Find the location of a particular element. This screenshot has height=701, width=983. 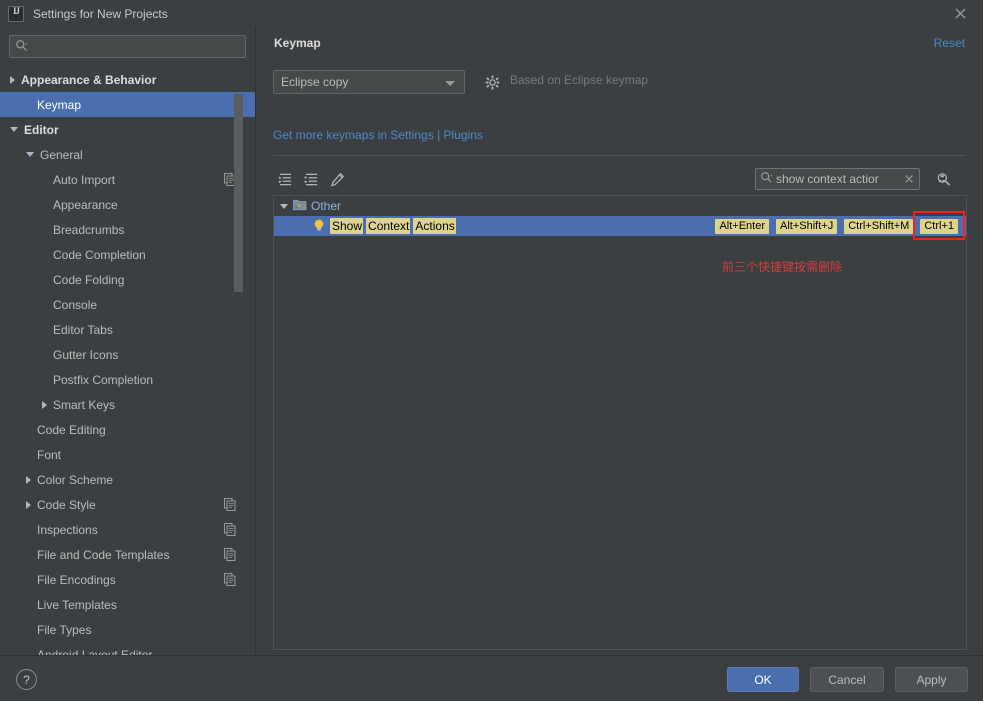

keymap-settings-button is located at coordinates (492, 82).